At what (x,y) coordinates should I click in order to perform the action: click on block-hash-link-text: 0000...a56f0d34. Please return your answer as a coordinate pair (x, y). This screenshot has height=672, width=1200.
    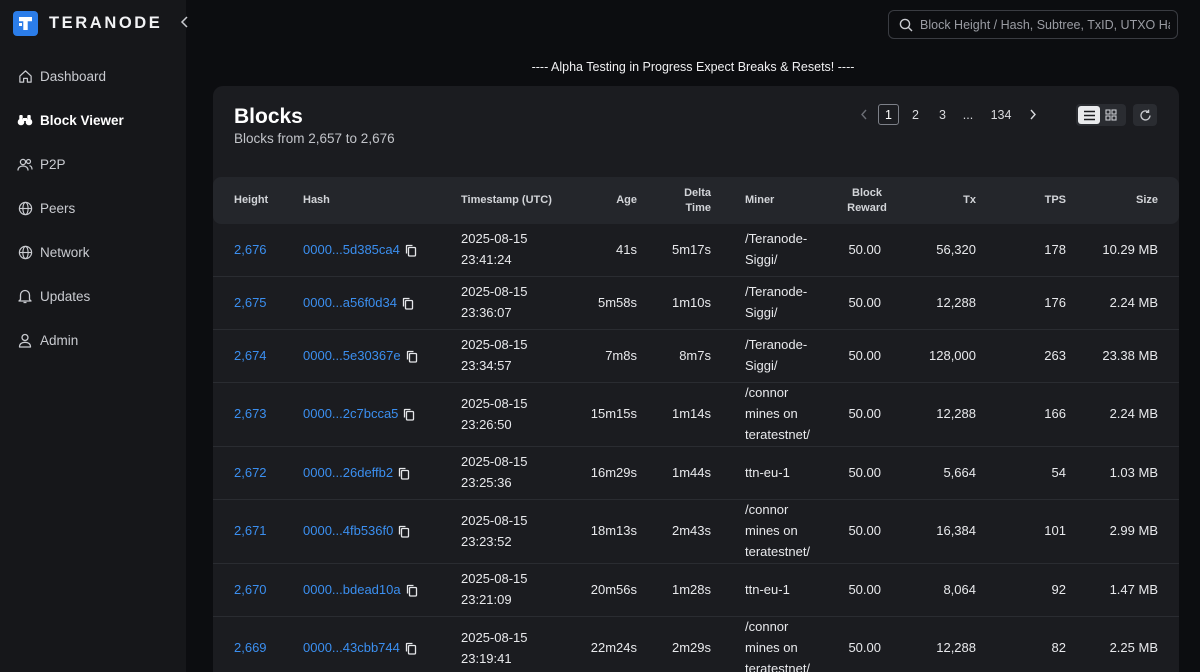
    Looking at the image, I should click on (350, 303).